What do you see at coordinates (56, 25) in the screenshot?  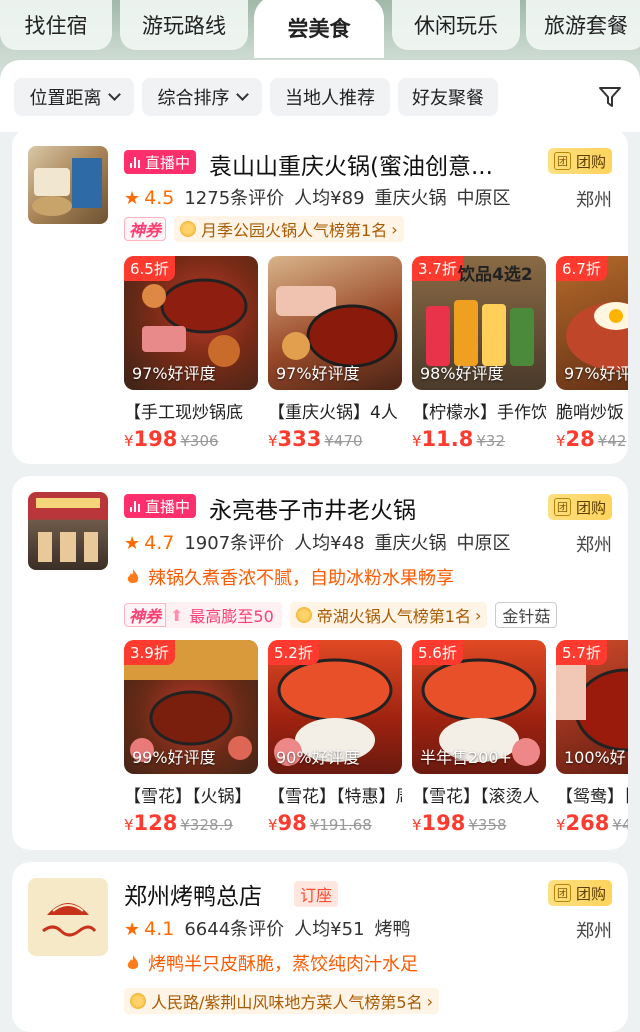 I see `tab-lodging: 找住宿` at bounding box center [56, 25].